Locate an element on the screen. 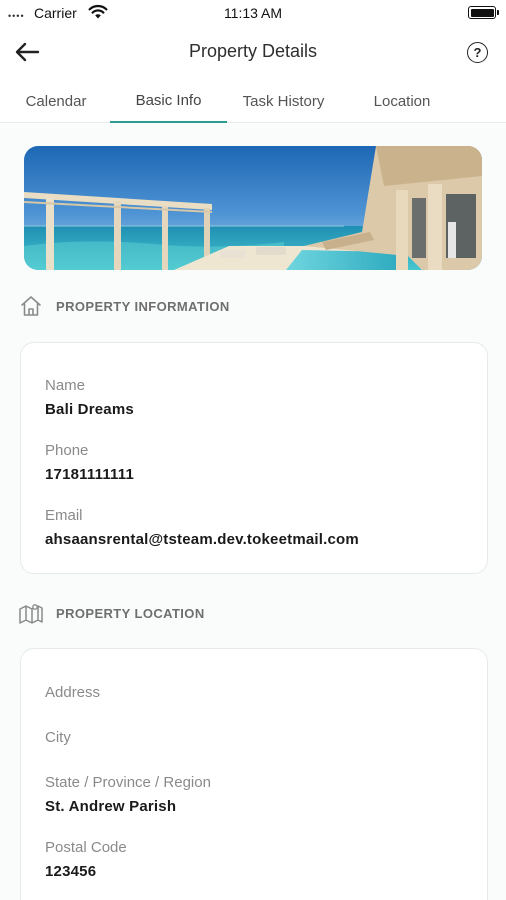  status-time: 11:13 AM is located at coordinates (253, 13).